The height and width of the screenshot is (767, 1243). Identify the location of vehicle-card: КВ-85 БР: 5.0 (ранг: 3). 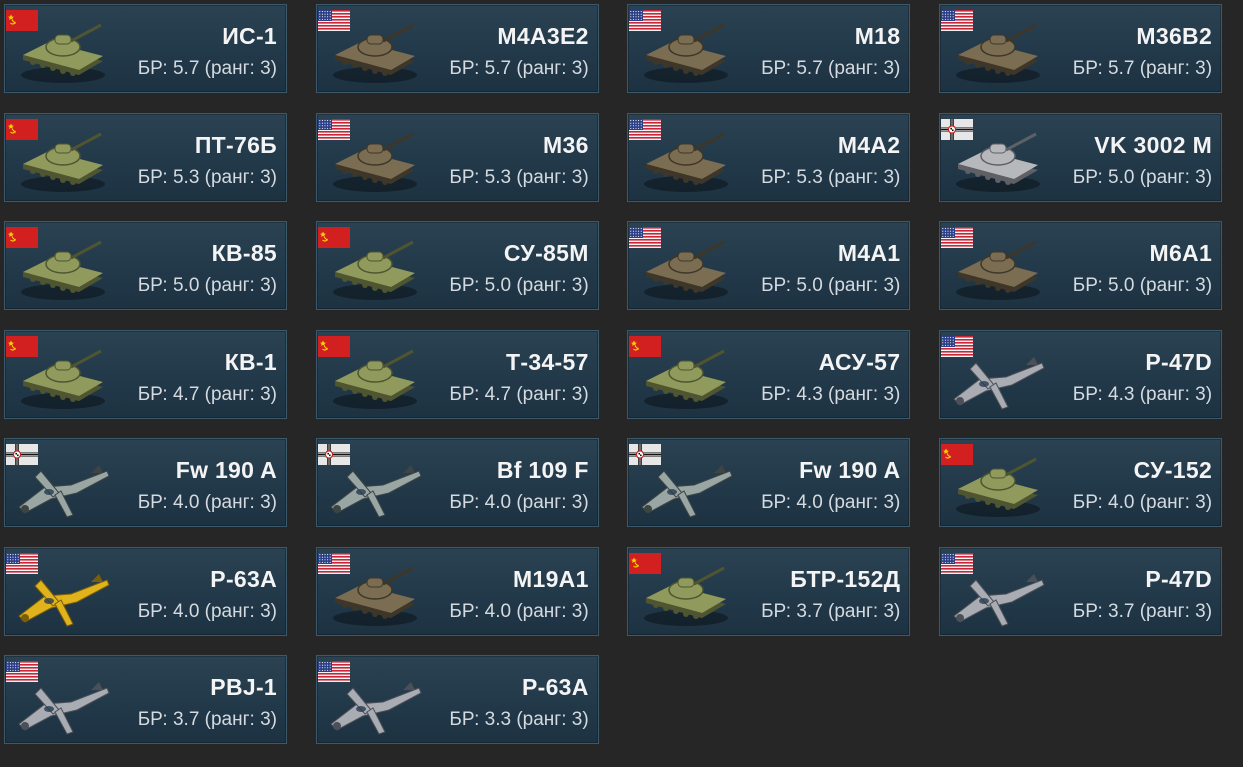
(145, 265).